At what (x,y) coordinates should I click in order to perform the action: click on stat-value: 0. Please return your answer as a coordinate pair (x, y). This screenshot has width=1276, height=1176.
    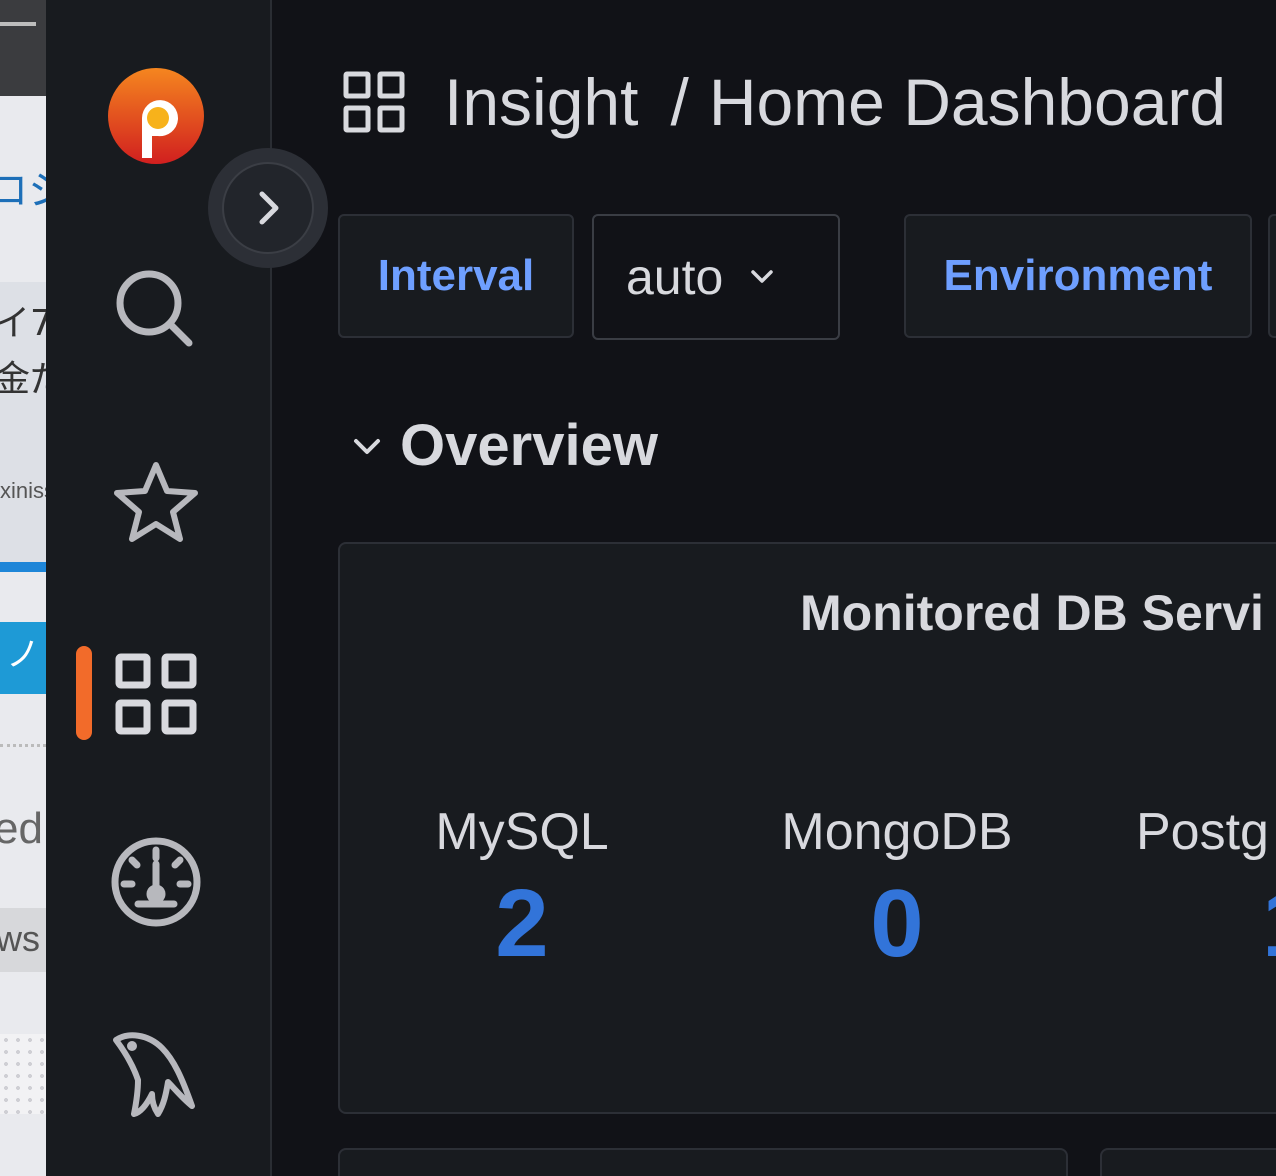
    Looking at the image, I should click on (897, 923).